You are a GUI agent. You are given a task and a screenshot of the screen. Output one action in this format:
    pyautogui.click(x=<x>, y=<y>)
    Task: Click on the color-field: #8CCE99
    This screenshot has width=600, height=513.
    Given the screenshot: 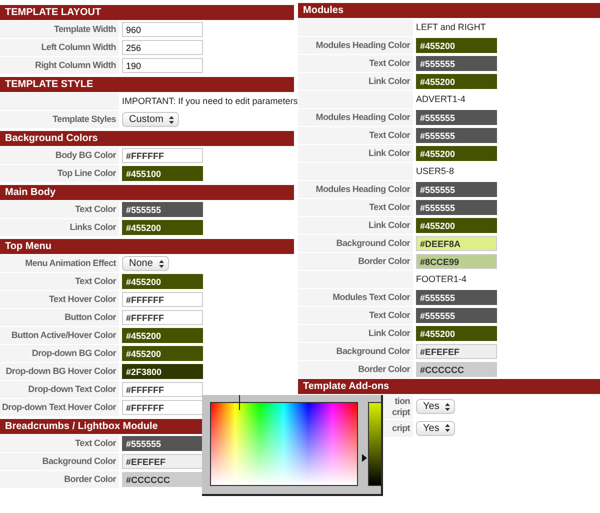 What is the action you would take?
    pyautogui.click(x=456, y=261)
    